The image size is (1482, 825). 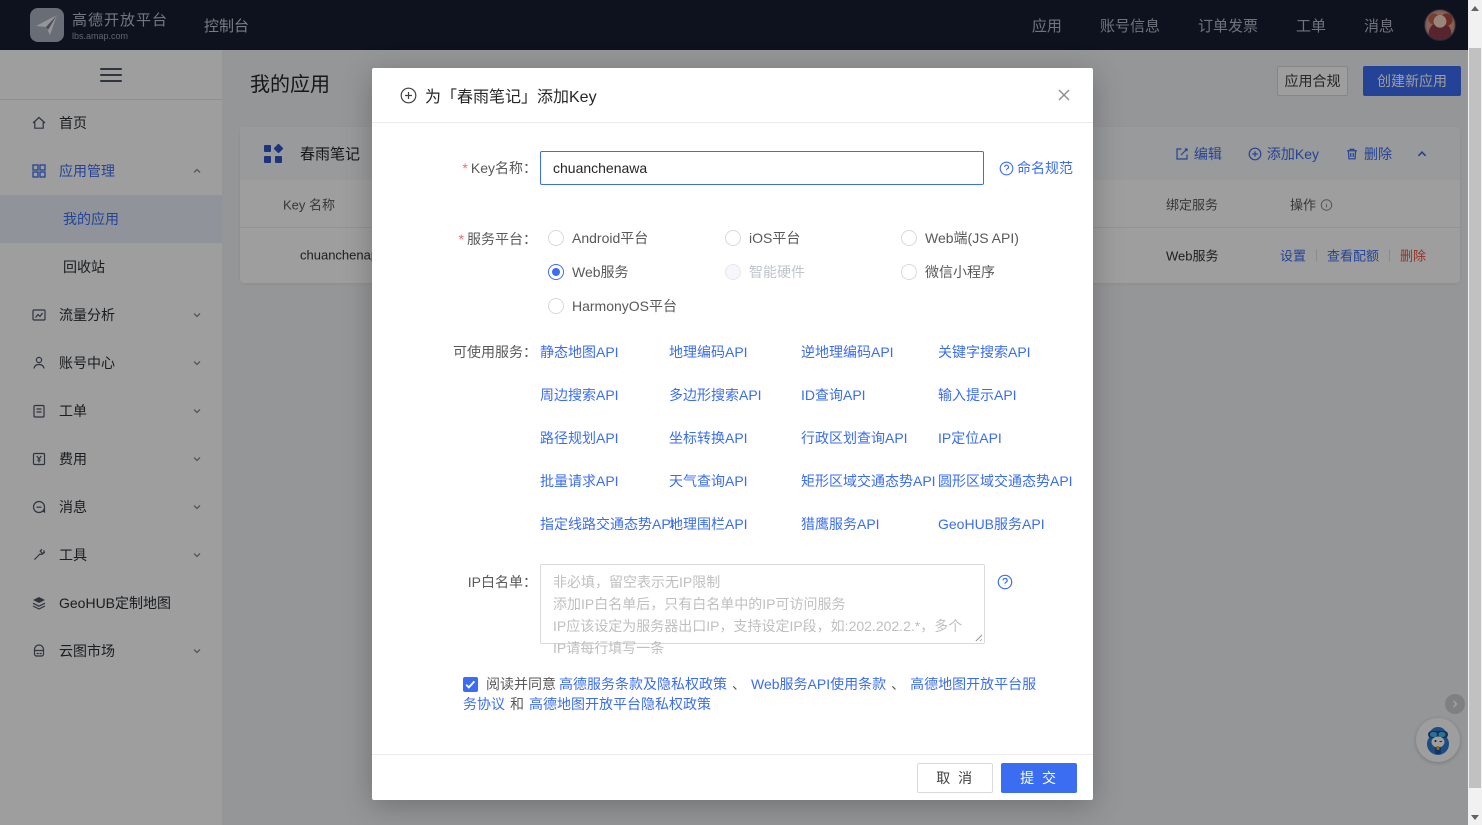 I want to click on service-link: 指定线路交通态势API, so click(x=607, y=524).